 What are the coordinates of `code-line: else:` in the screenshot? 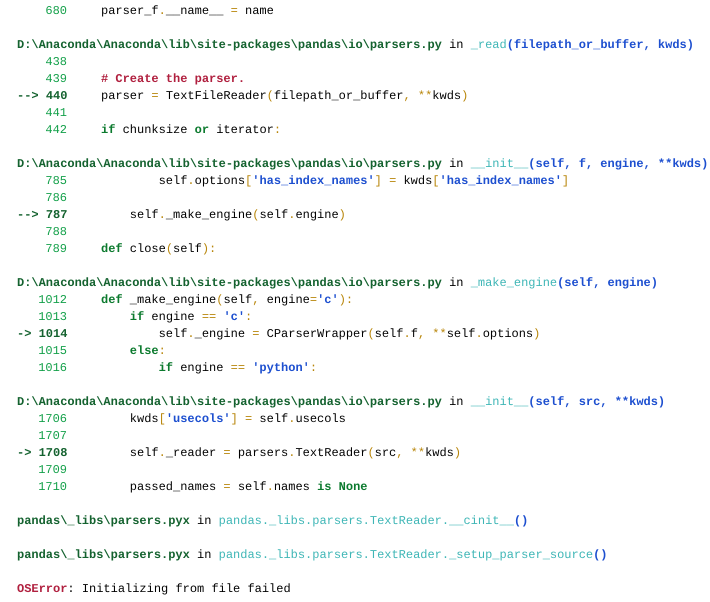 It's located at (147, 351).